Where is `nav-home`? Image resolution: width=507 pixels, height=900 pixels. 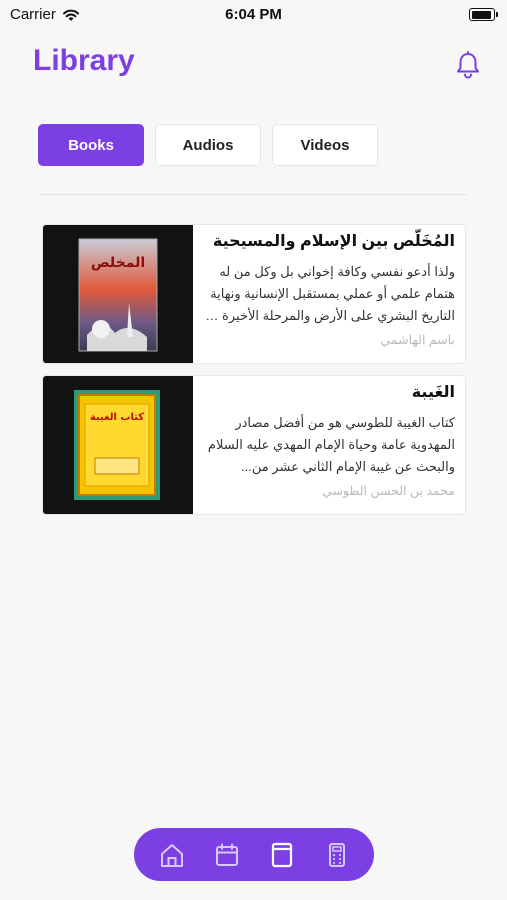 nav-home is located at coordinates (172, 855).